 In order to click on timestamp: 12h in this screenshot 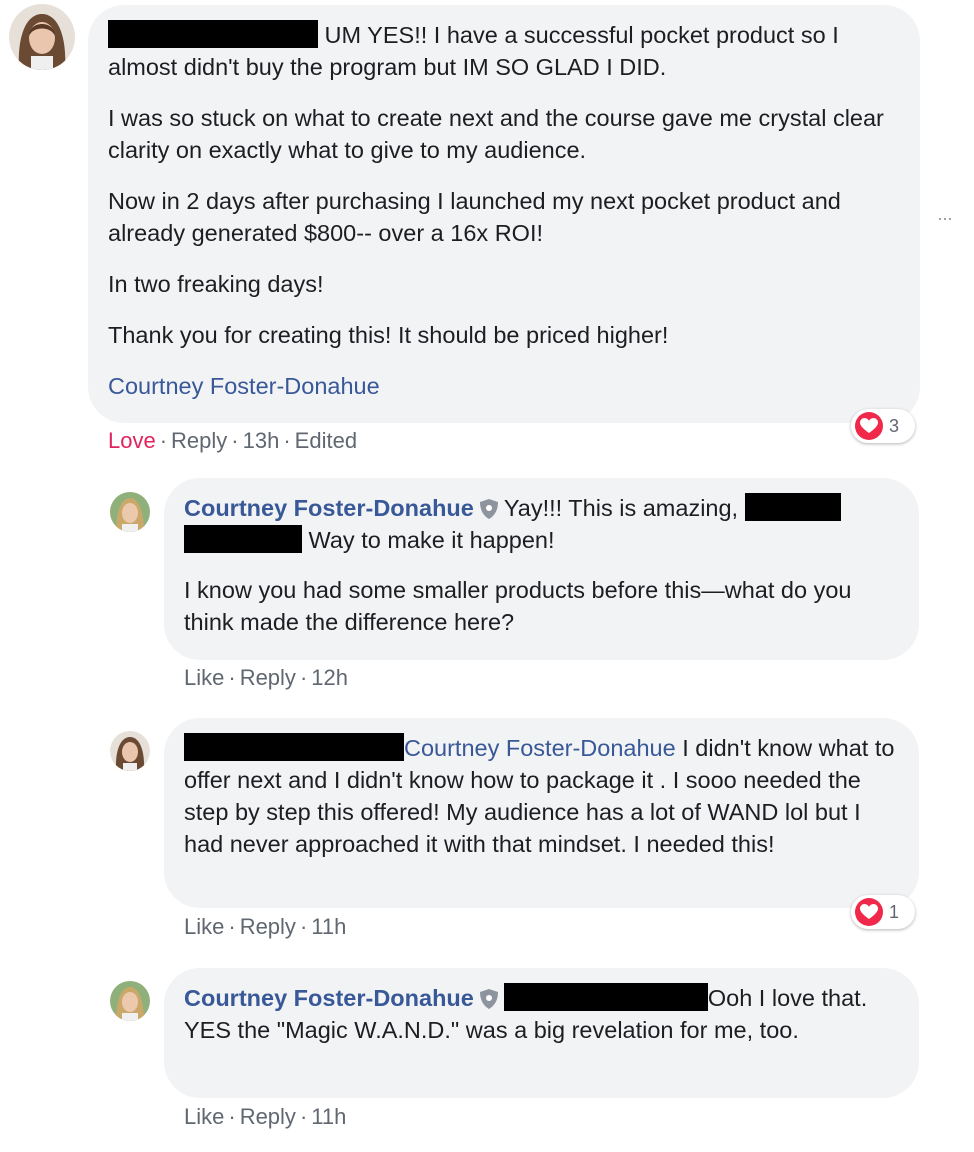, I will do `click(329, 677)`.